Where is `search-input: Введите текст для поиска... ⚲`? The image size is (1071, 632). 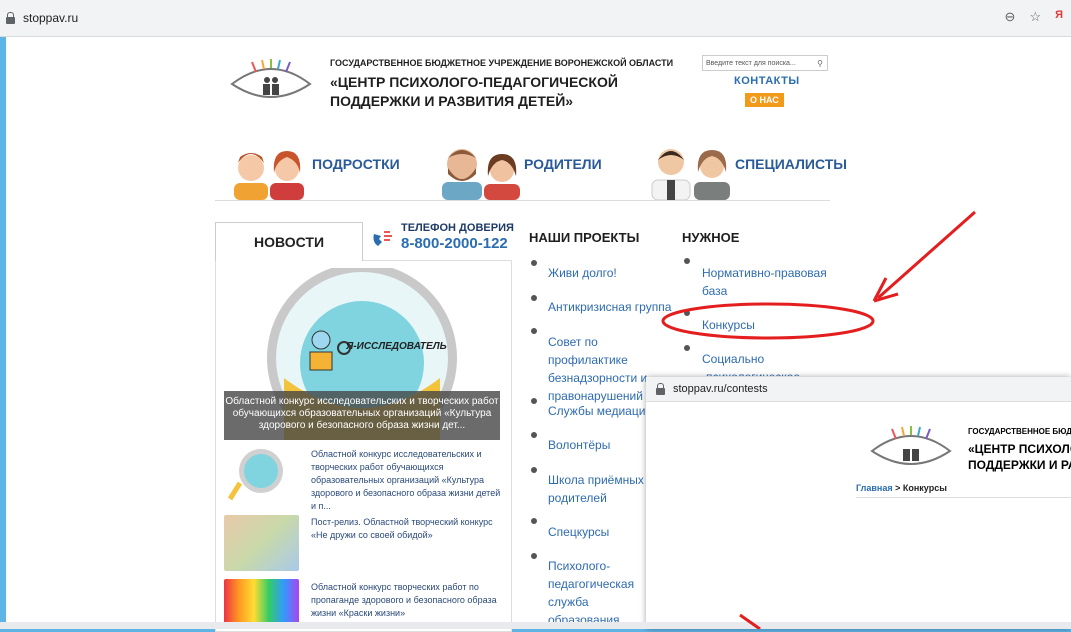
search-input: Введите текст для поиска... ⚲ is located at coordinates (765, 63).